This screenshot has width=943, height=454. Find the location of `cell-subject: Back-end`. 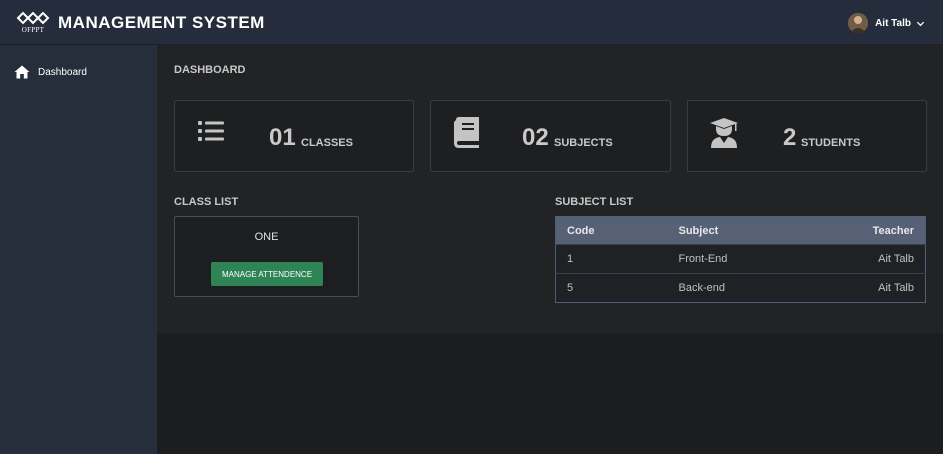

cell-subject: Back-end is located at coordinates (737, 288).